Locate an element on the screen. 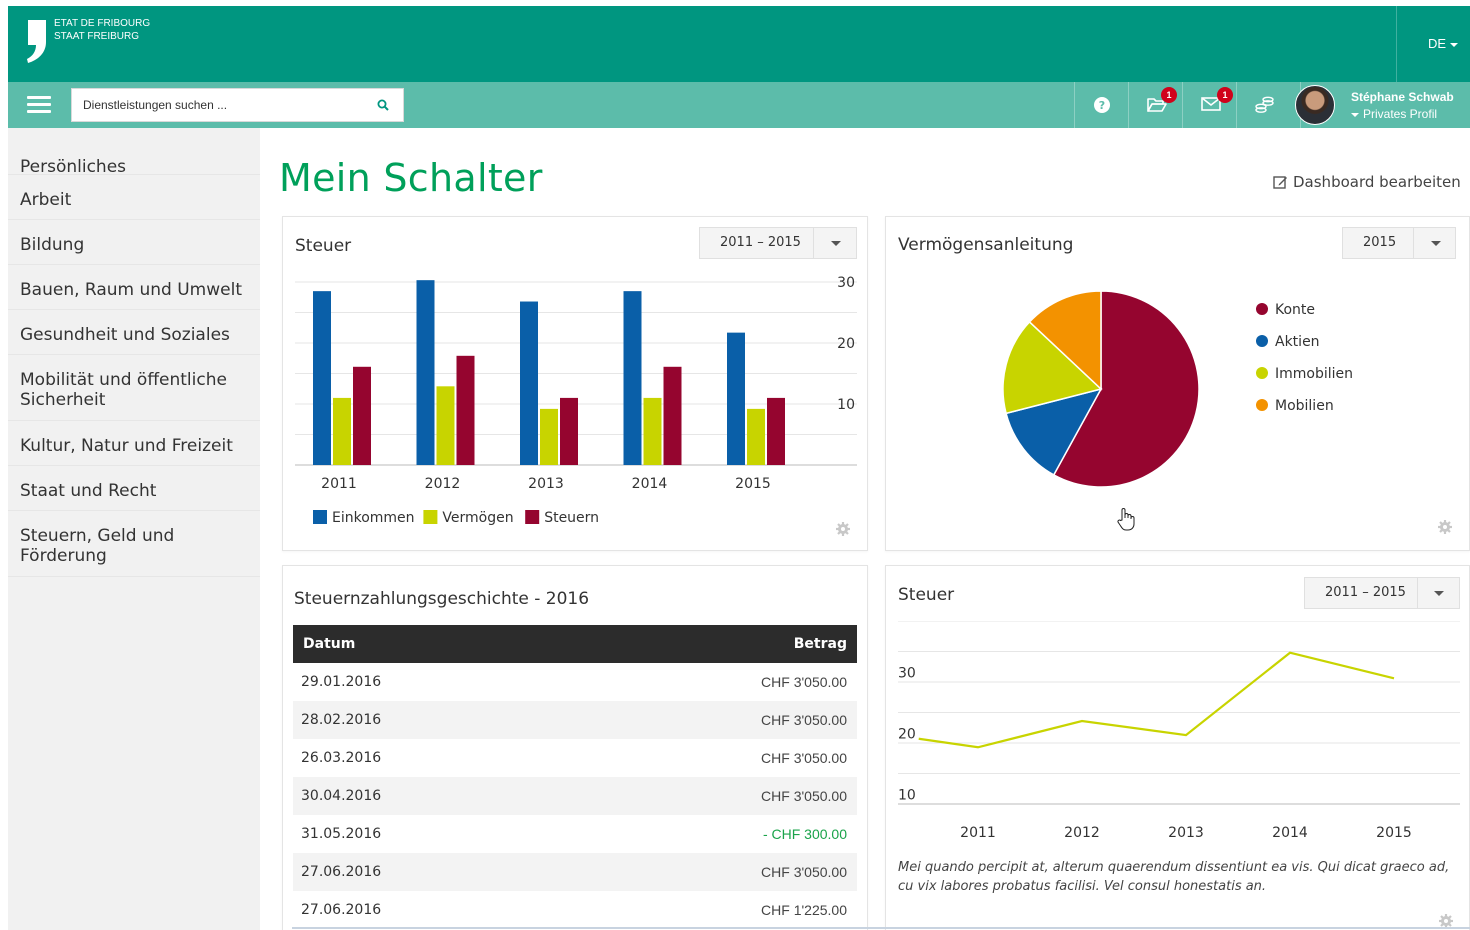 The width and height of the screenshot is (1470, 930). card-title: Steuer is located at coordinates (926, 595).